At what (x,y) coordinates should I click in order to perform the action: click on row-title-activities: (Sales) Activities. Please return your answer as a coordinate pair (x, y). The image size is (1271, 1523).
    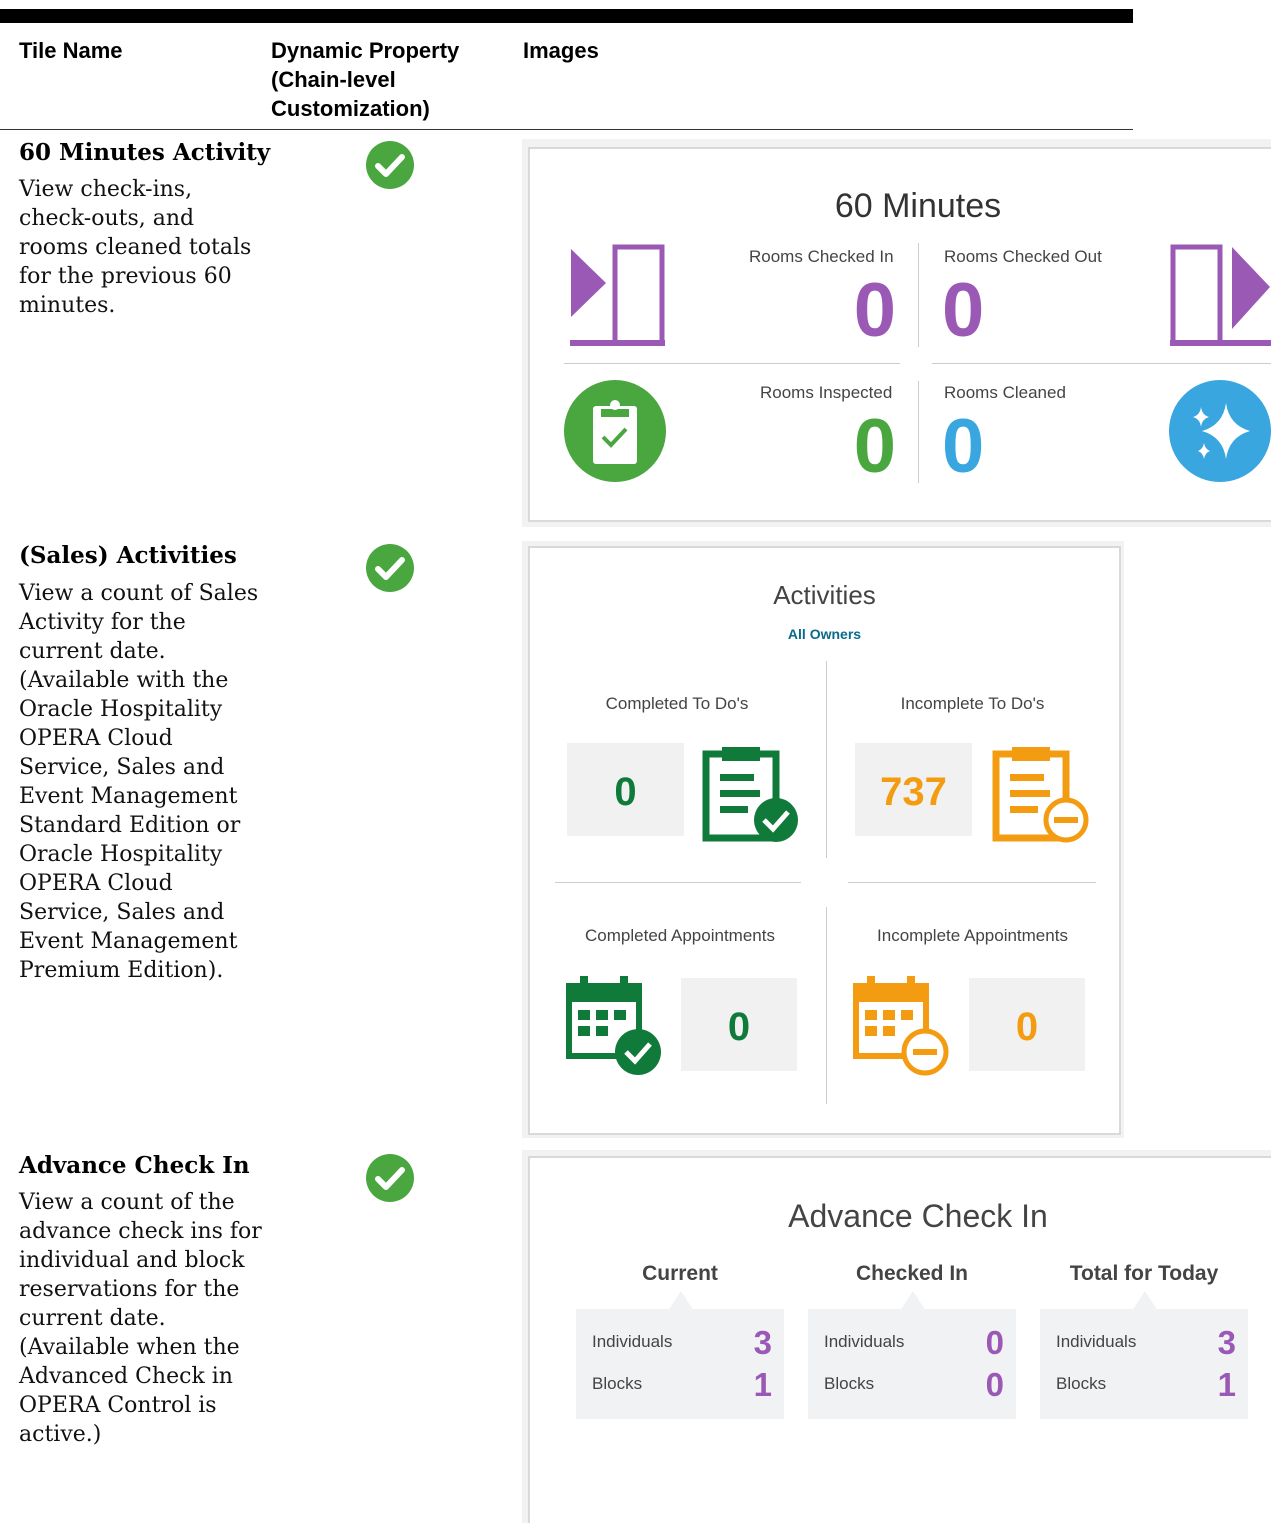
    Looking at the image, I should click on (128, 555).